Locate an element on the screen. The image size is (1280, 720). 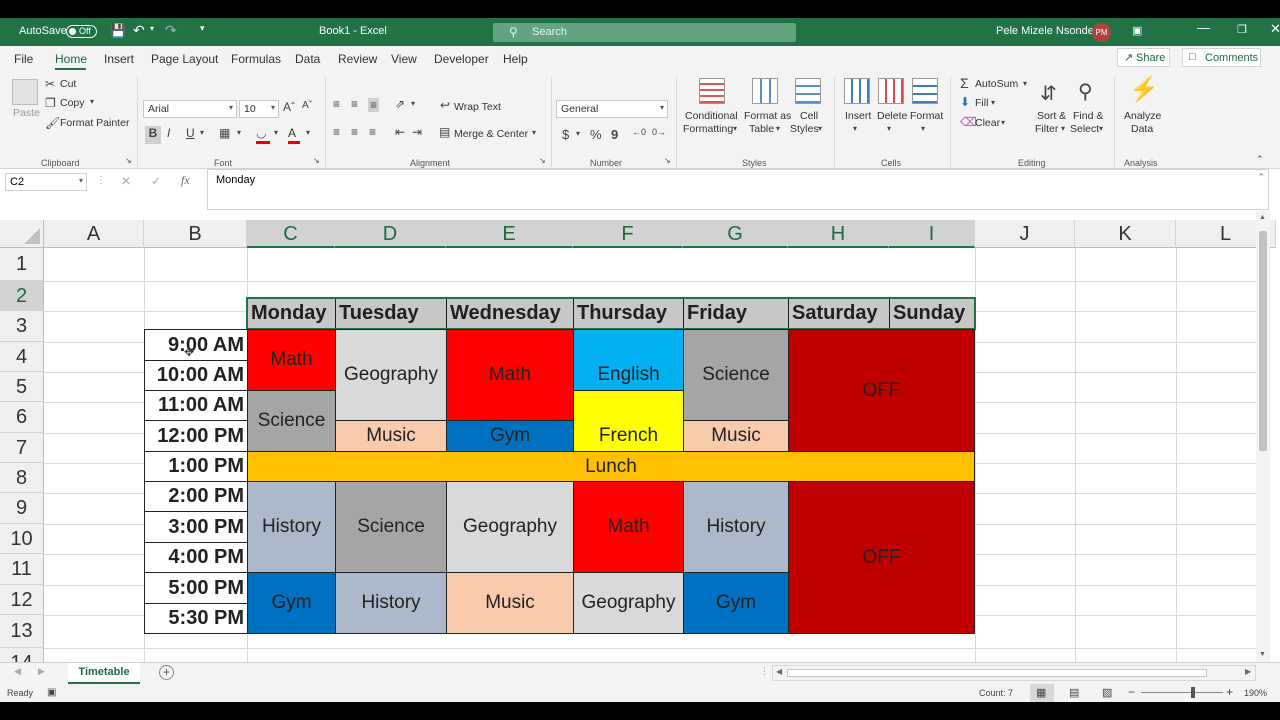
magnifier-icon: ⚲ is located at coordinates (1085, 91).